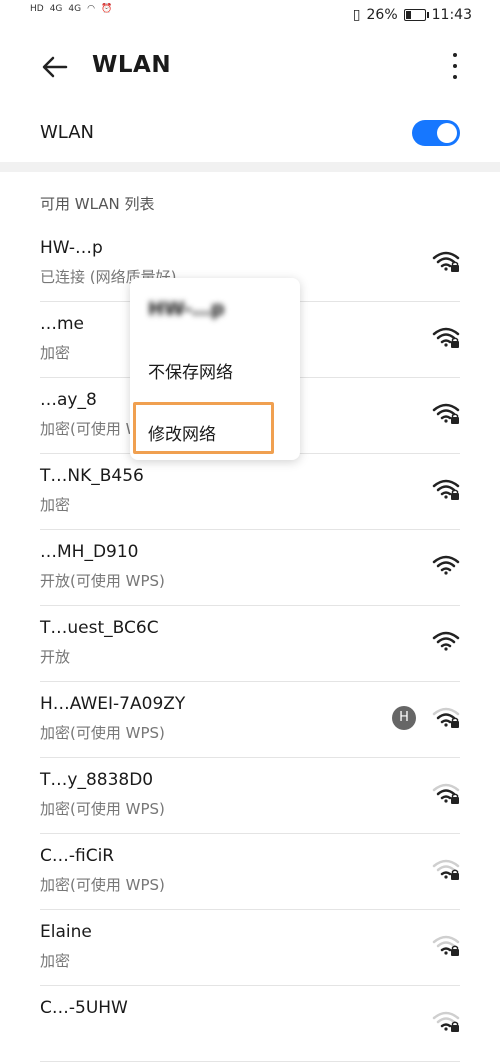 The width and height of the screenshot is (500, 1062). What do you see at coordinates (89, 552) in the screenshot?
I see `network-name: …MH_D910` at bounding box center [89, 552].